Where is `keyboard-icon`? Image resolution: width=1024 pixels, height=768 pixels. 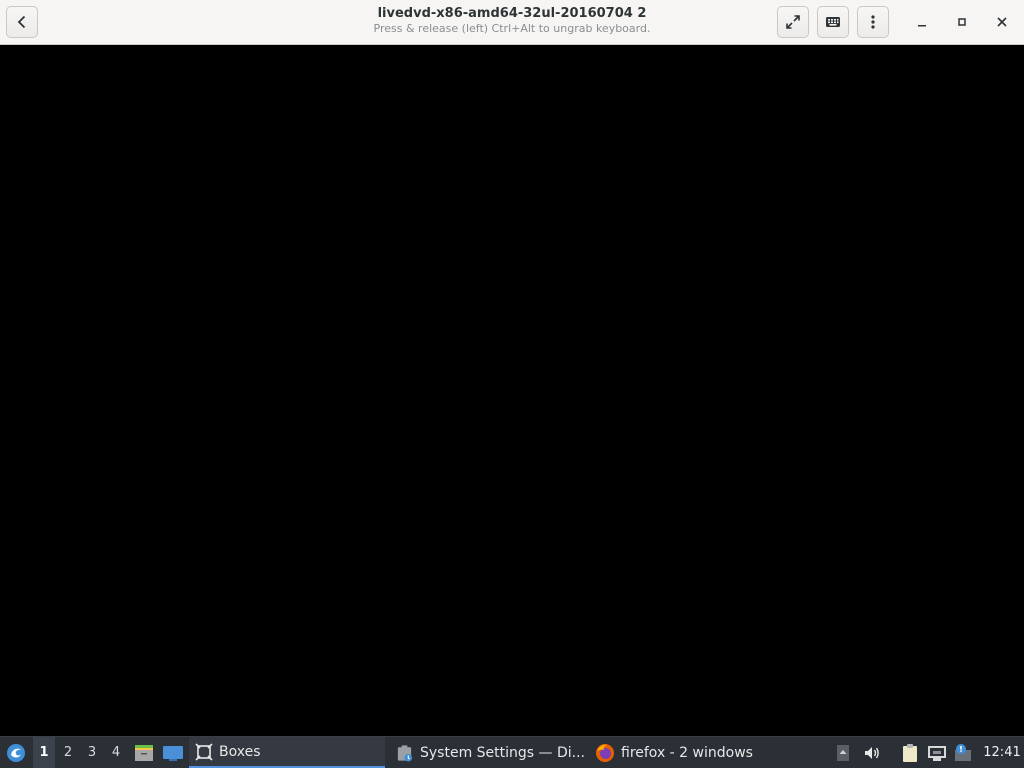 keyboard-icon is located at coordinates (833, 22).